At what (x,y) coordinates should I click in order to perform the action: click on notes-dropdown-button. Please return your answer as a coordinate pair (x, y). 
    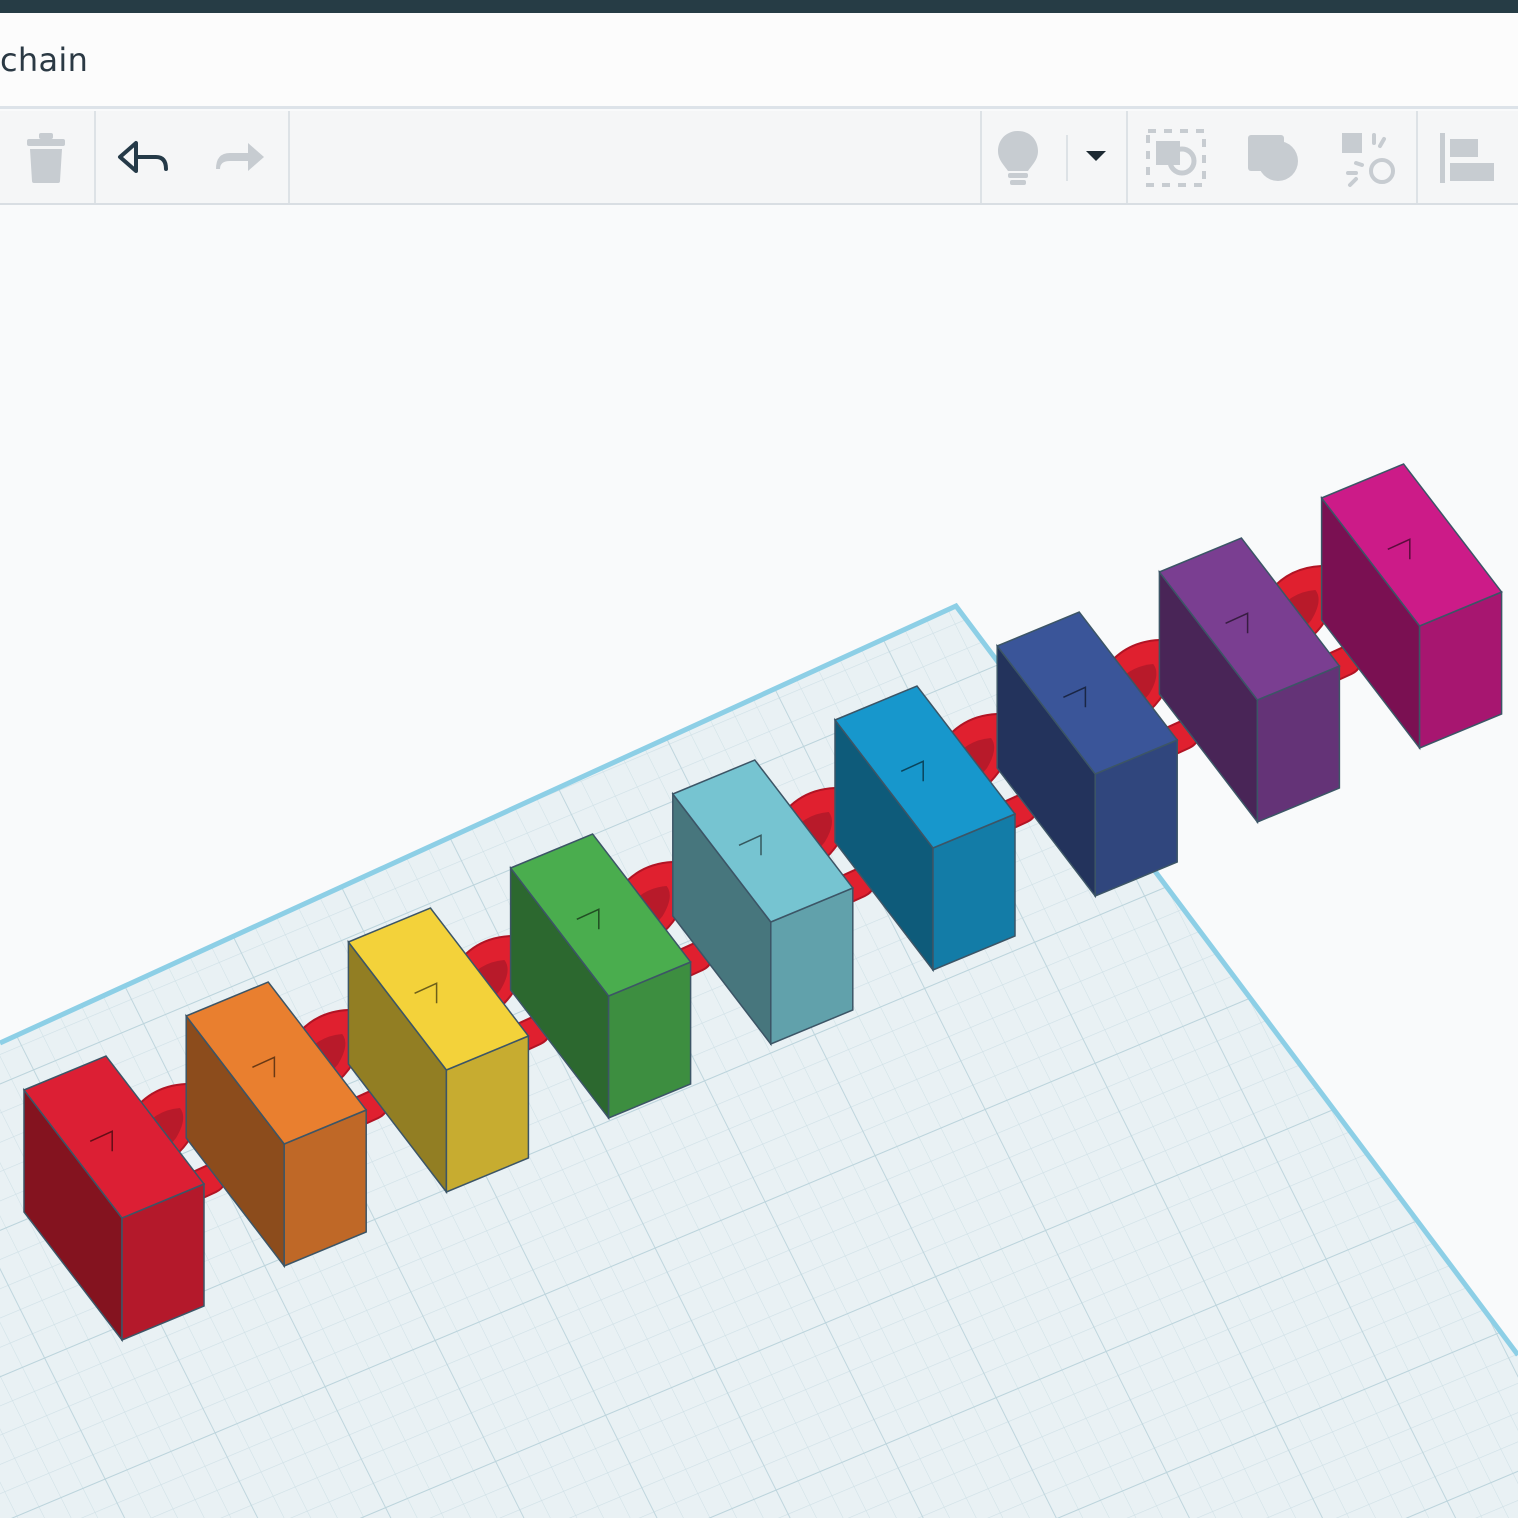
    Looking at the image, I should click on (1096, 157).